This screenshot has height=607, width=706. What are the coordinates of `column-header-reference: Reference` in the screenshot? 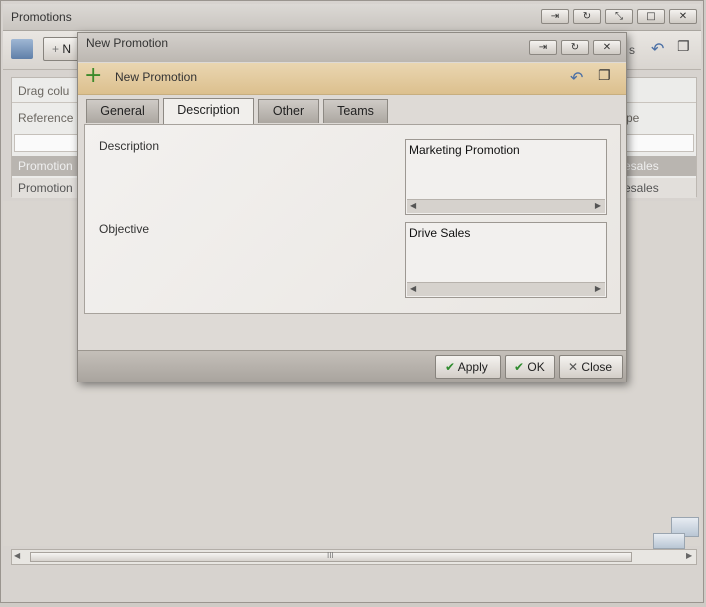 It's located at (45, 118).